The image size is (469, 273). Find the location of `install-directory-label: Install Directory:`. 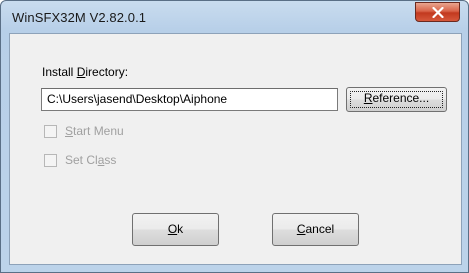

install-directory-label: Install Directory: is located at coordinates (85, 72).